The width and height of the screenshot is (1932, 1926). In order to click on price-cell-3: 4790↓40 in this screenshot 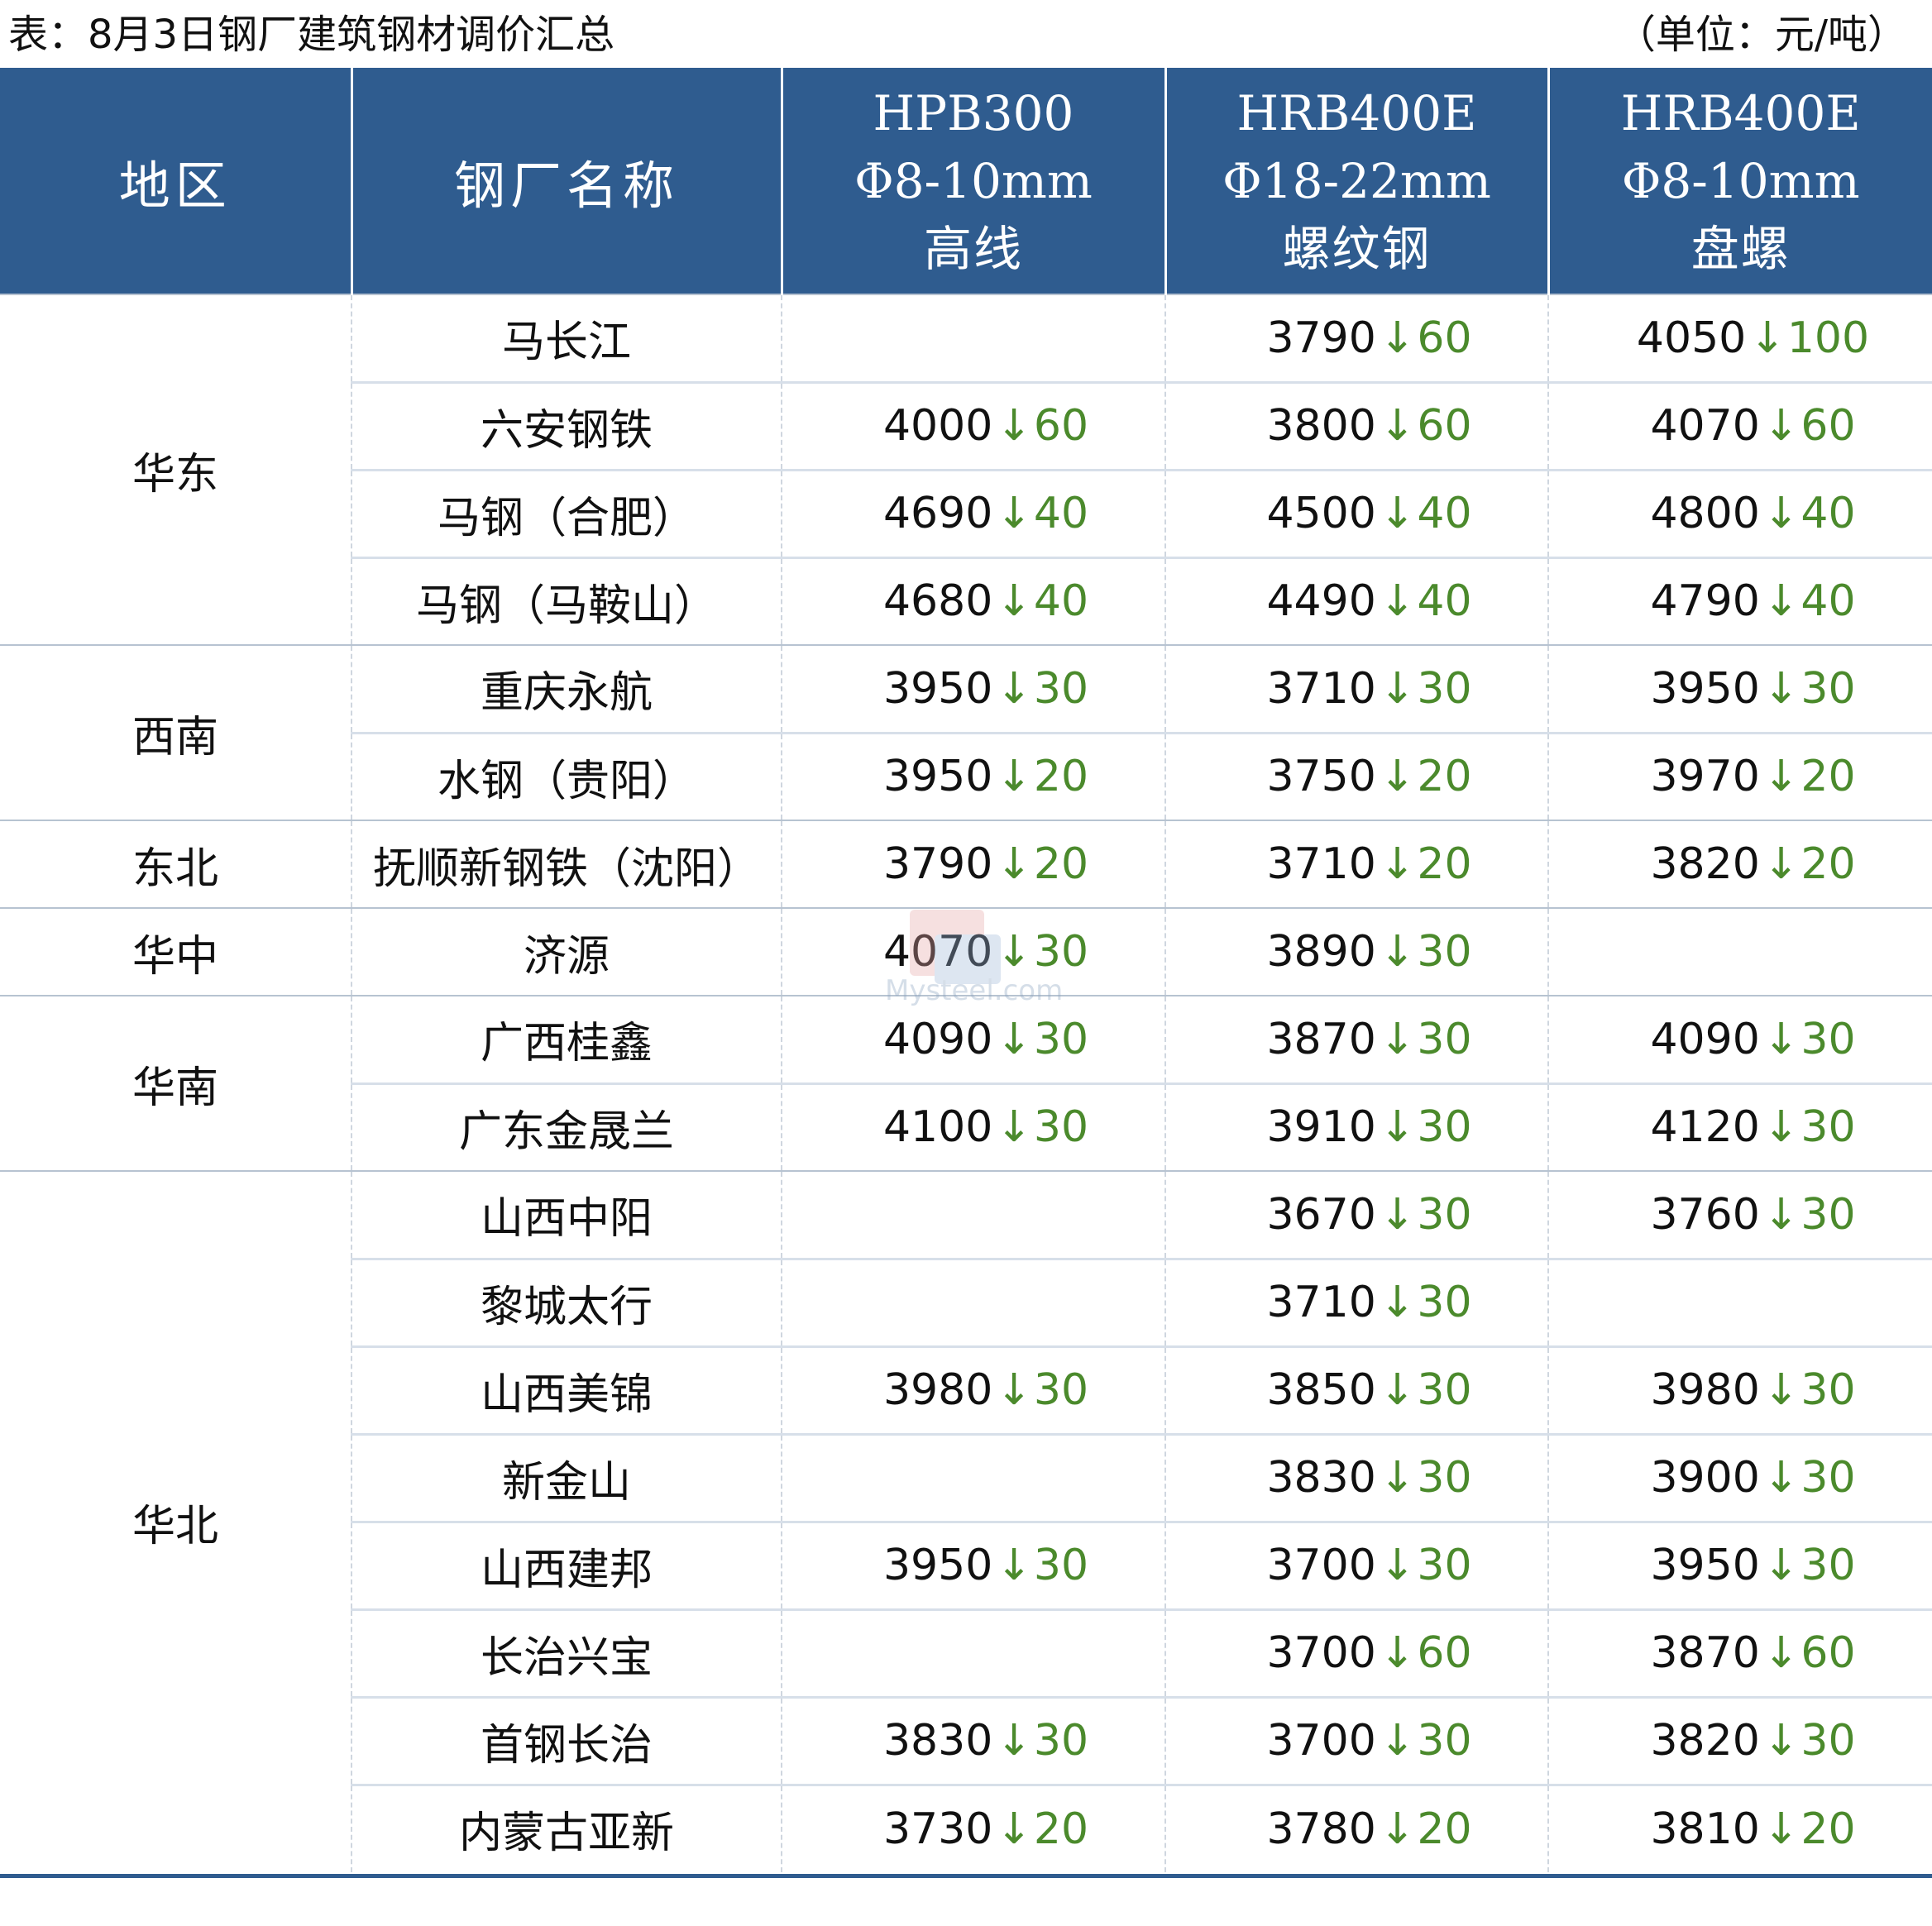, I will do `click(1739, 600)`.